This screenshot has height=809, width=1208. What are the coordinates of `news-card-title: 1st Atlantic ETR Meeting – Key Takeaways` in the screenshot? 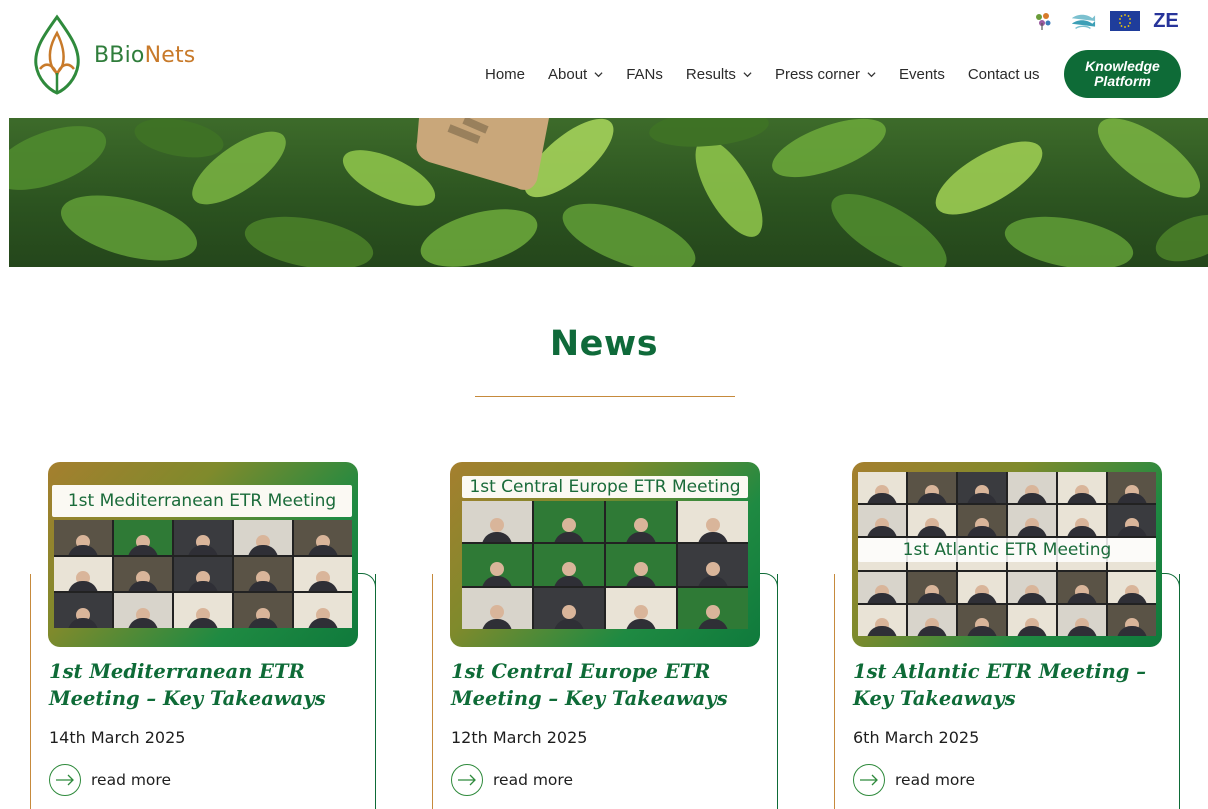 It's located at (1013, 685).